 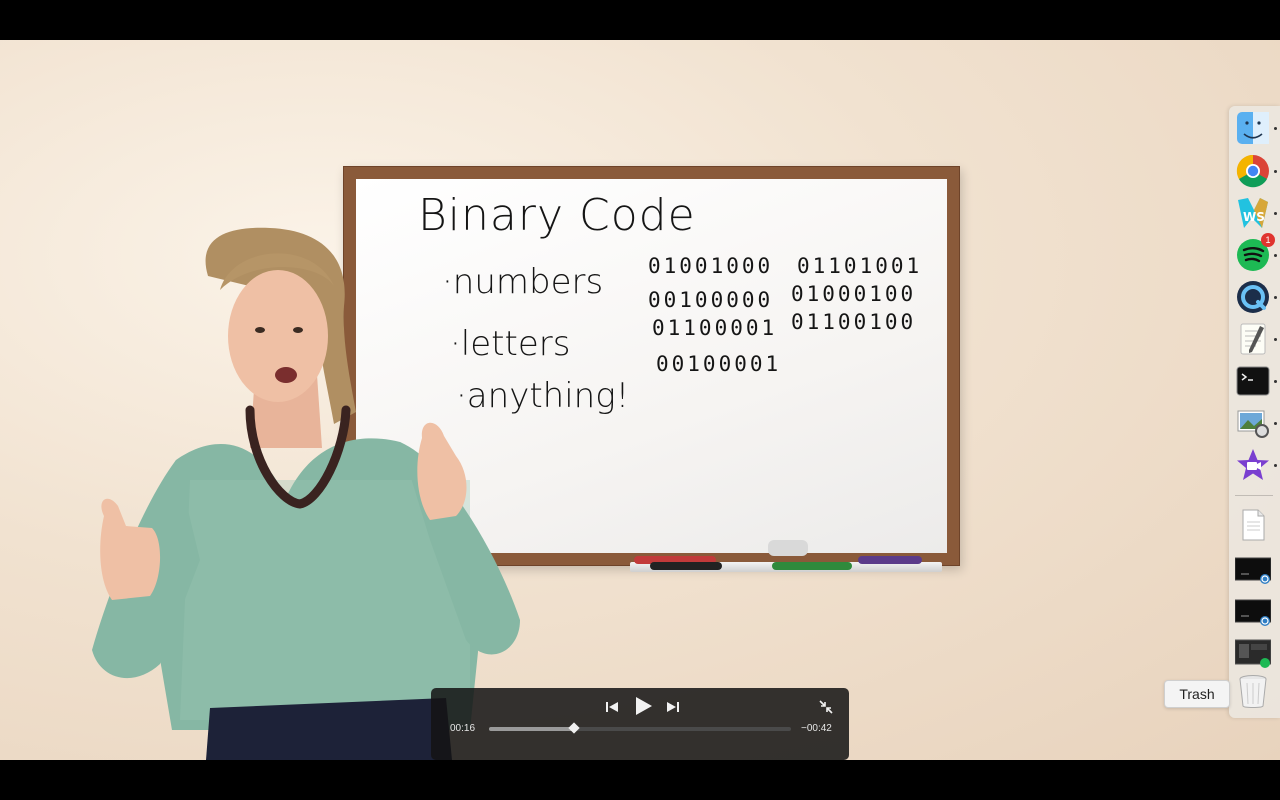 What do you see at coordinates (573, 728) in the screenshot?
I see `progress-knob` at bounding box center [573, 728].